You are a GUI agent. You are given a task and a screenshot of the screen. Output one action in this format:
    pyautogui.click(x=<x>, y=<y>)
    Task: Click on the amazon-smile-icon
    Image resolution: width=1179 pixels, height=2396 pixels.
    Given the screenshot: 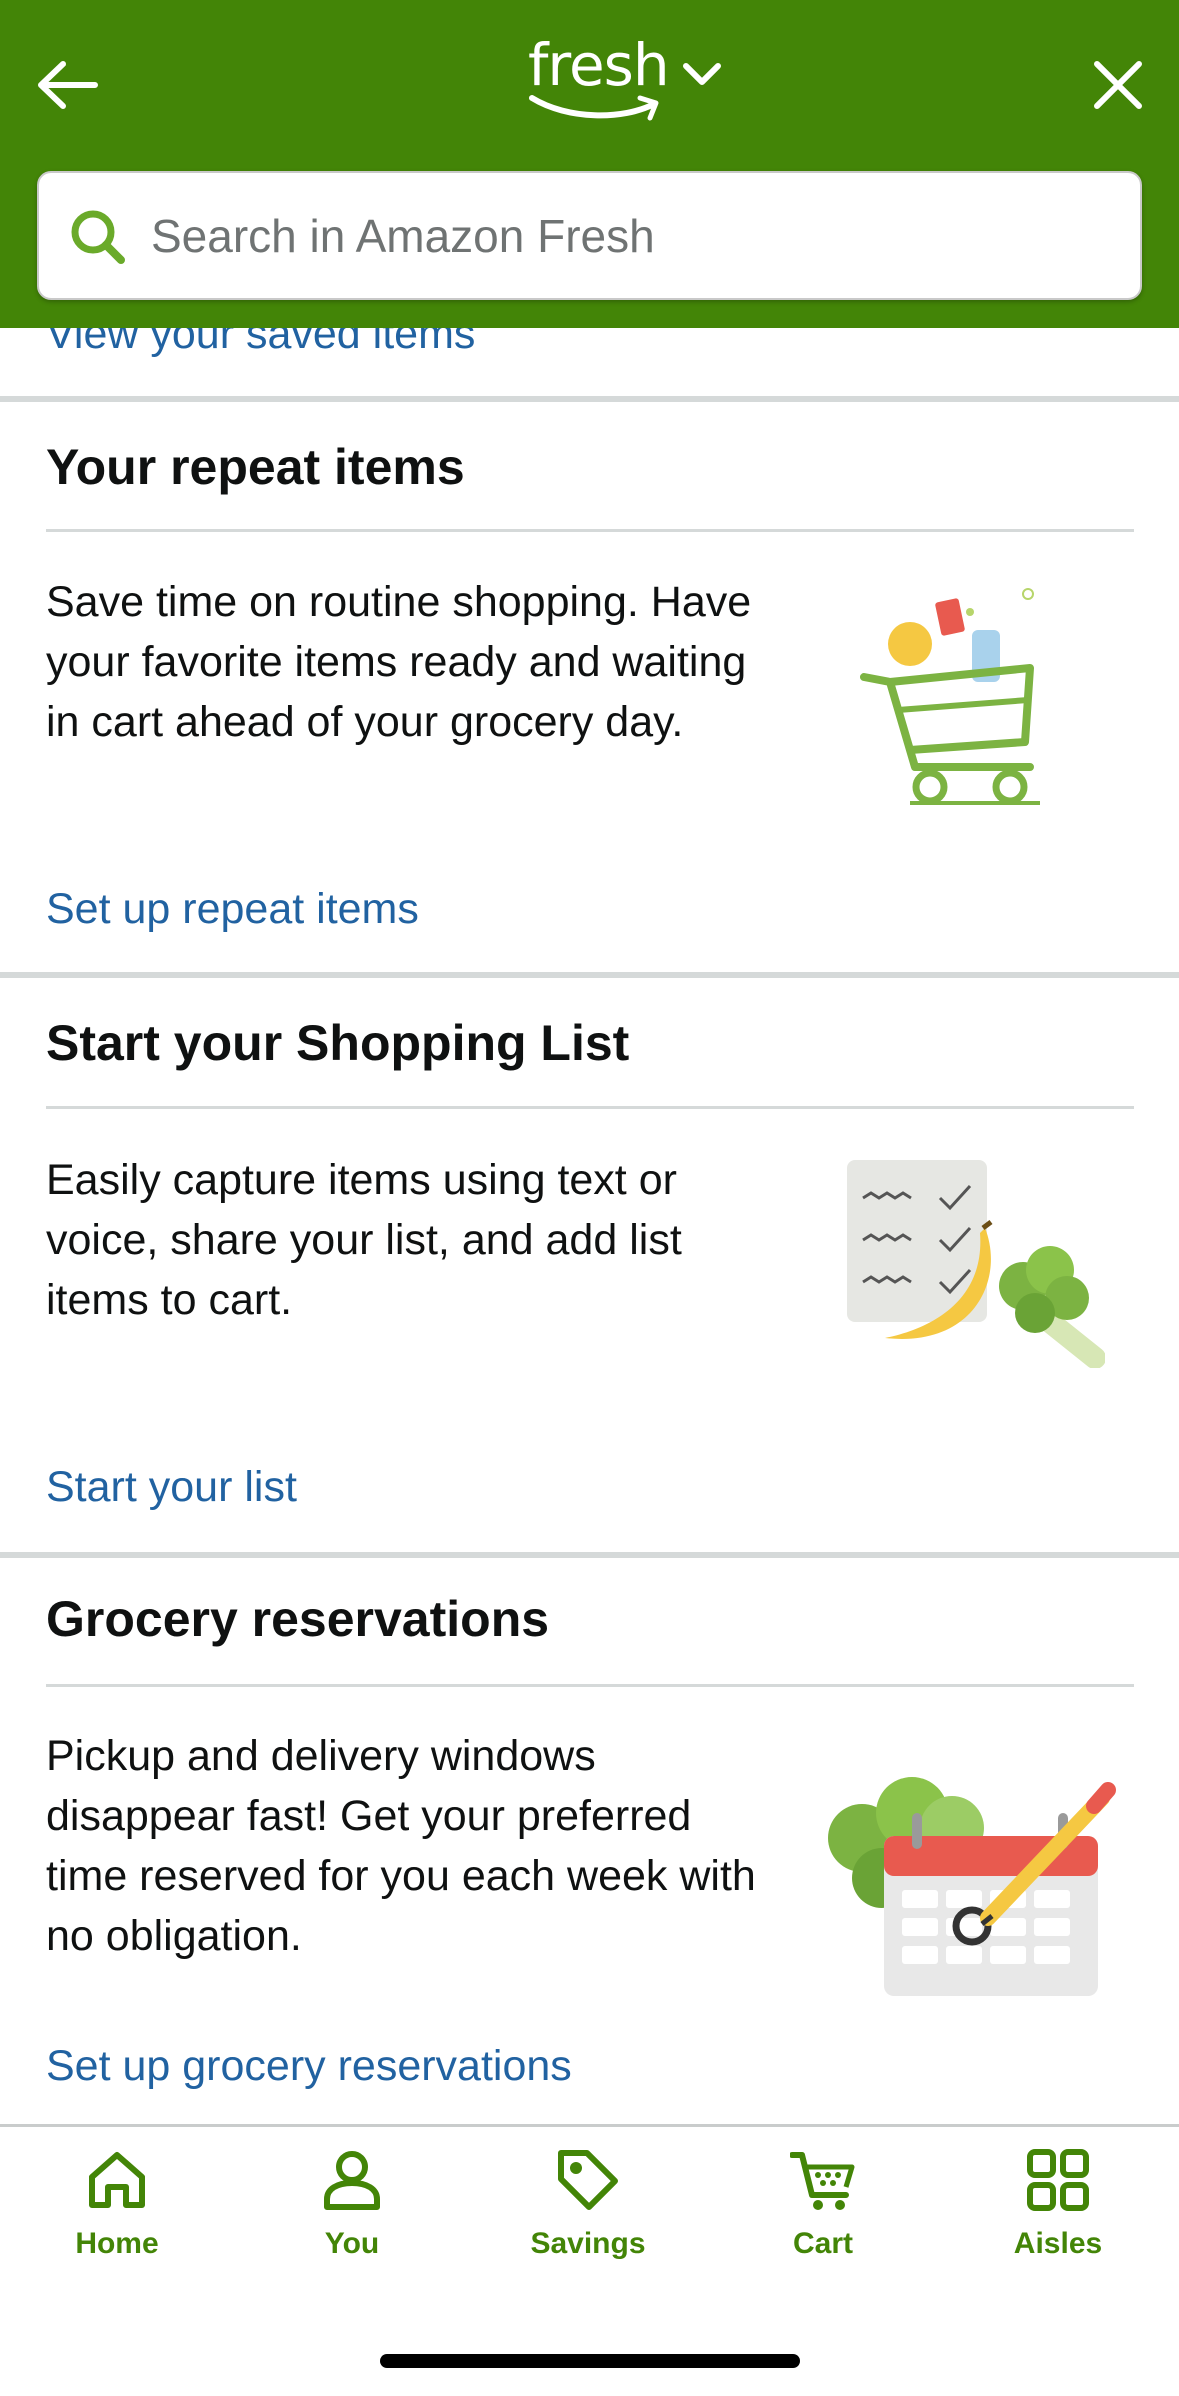 What is the action you would take?
    pyautogui.click(x=594, y=108)
    